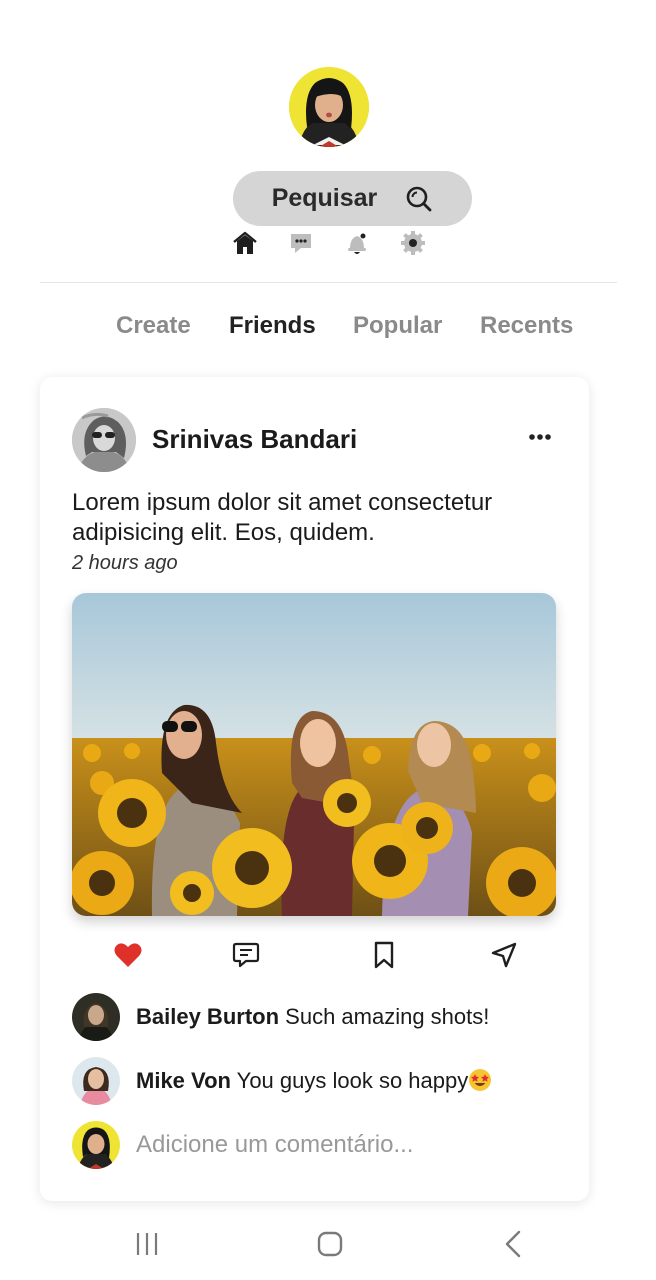 The height and width of the screenshot is (1280, 656). What do you see at coordinates (504, 955) in the screenshot?
I see `share-icon` at bounding box center [504, 955].